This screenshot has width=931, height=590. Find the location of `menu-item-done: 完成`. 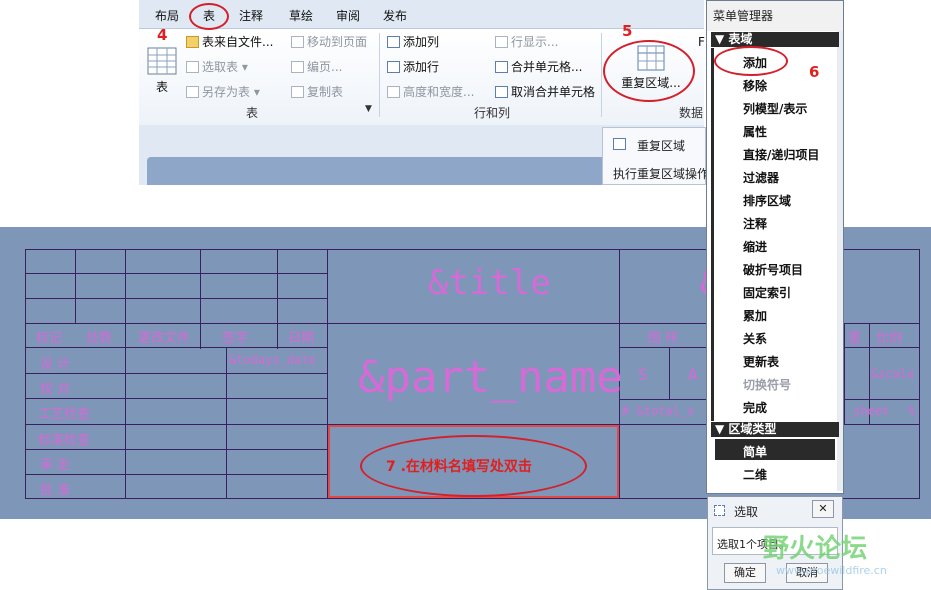

menu-item-done: 完成 is located at coordinates (755, 407).